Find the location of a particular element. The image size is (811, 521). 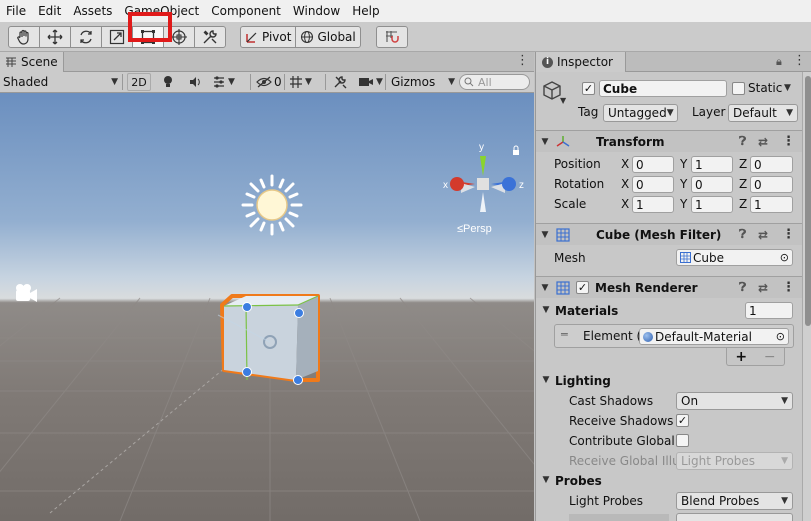

scale-y-field: 1 is located at coordinates (712, 204).